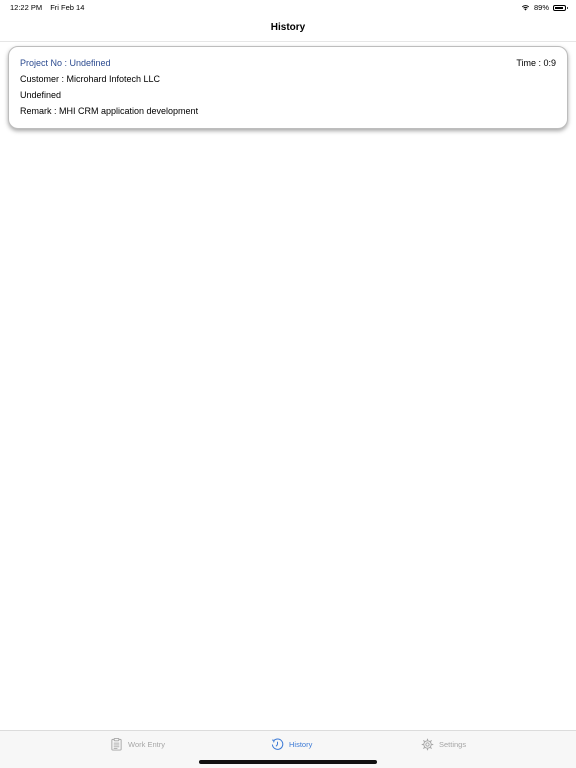 The height and width of the screenshot is (768, 576). I want to click on tab-work-entry: Work Entry, so click(137, 744).